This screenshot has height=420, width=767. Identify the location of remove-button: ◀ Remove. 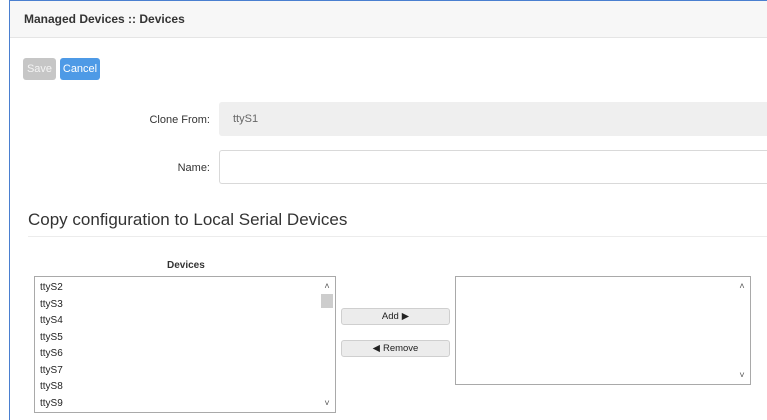
(395, 348).